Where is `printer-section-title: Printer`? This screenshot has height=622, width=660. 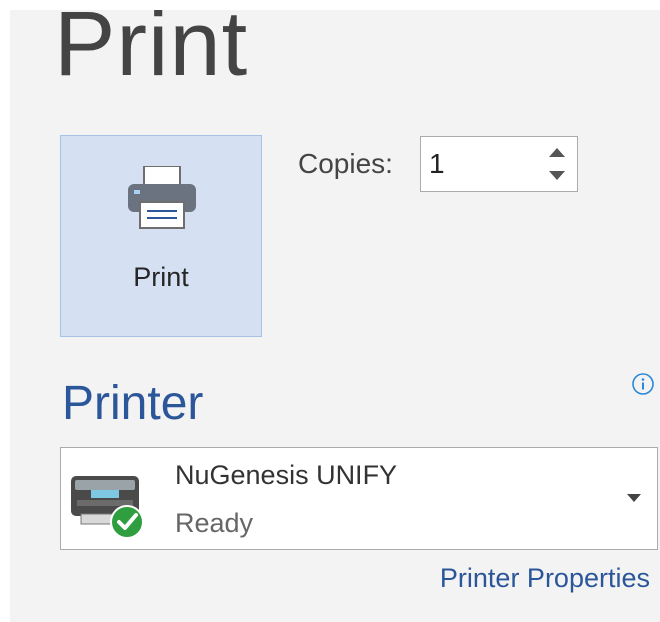
printer-section-title: Printer is located at coordinates (133, 403).